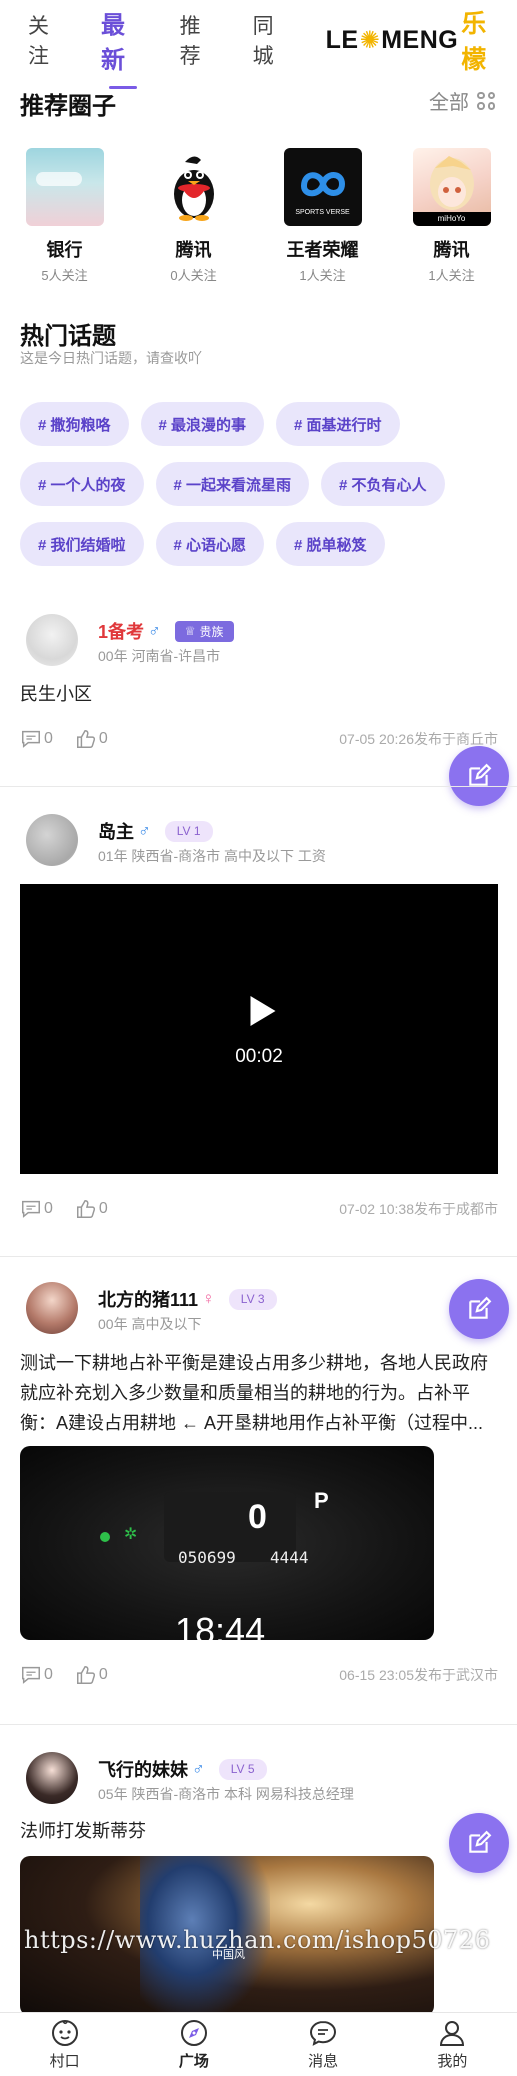  Describe the element at coordinates (263, 1011) in the screenshot. I see `play-icon` at that location.